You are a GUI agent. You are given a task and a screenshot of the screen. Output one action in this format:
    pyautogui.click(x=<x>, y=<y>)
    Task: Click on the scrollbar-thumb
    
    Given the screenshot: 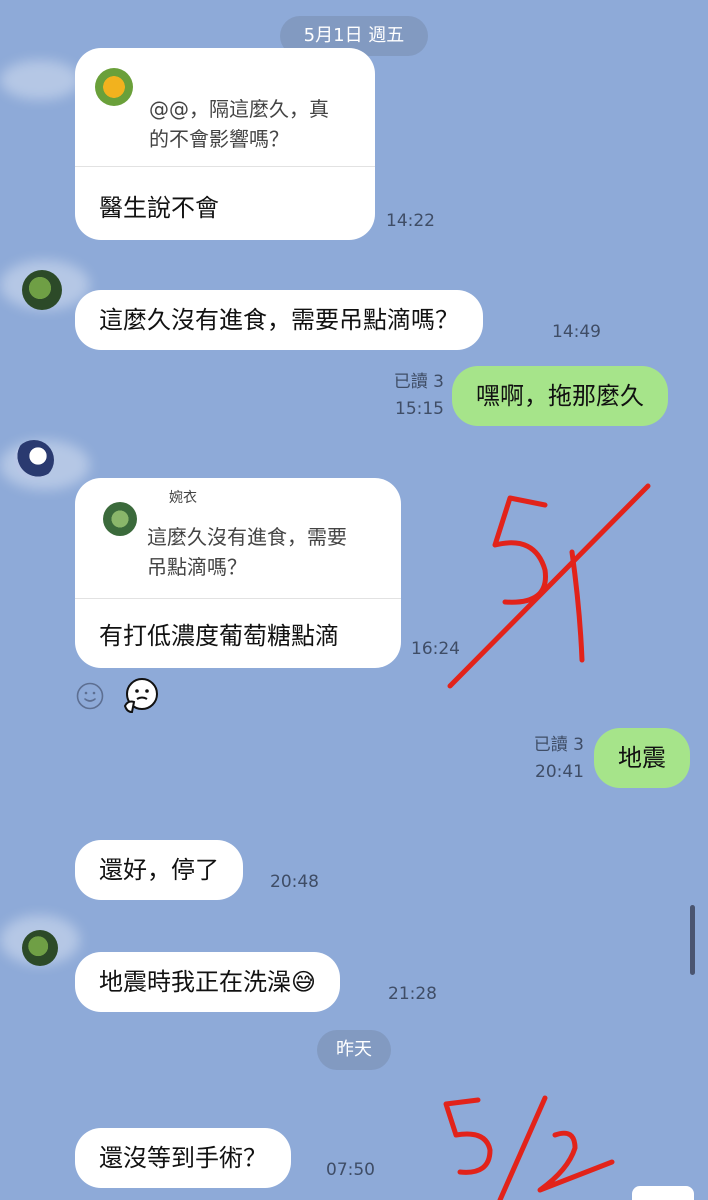 What is the action you would take?
    pyautogui.click(x=692, y=940)
    